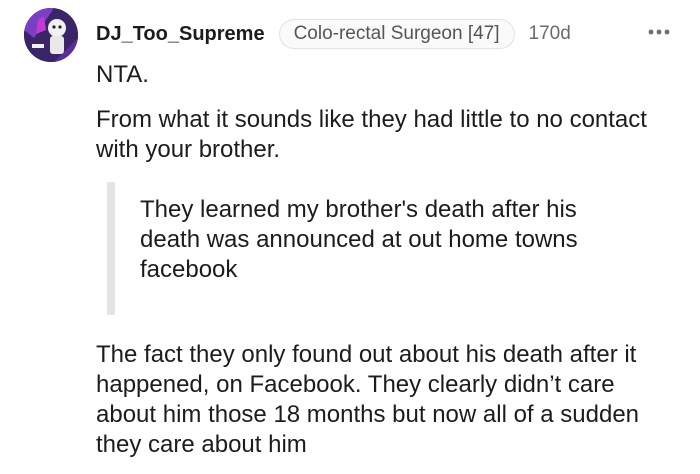  What do you see at coordinates (659, 32) in the screenshot?
I see `more-options-icon` at bounding box center [659, 32].